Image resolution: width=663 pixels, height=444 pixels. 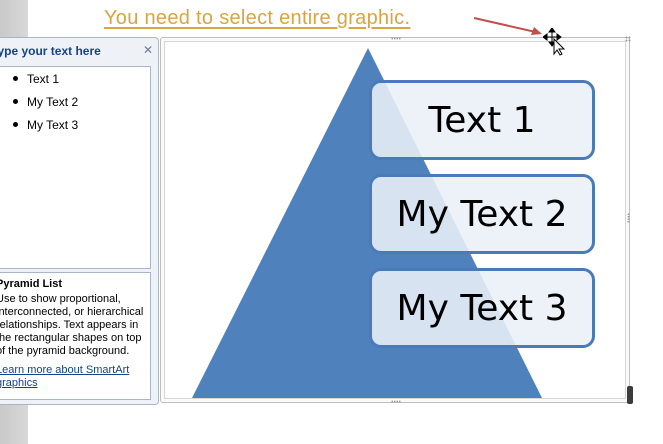 I want to click on bottom-resize-handle, so click(x=396, y=401).